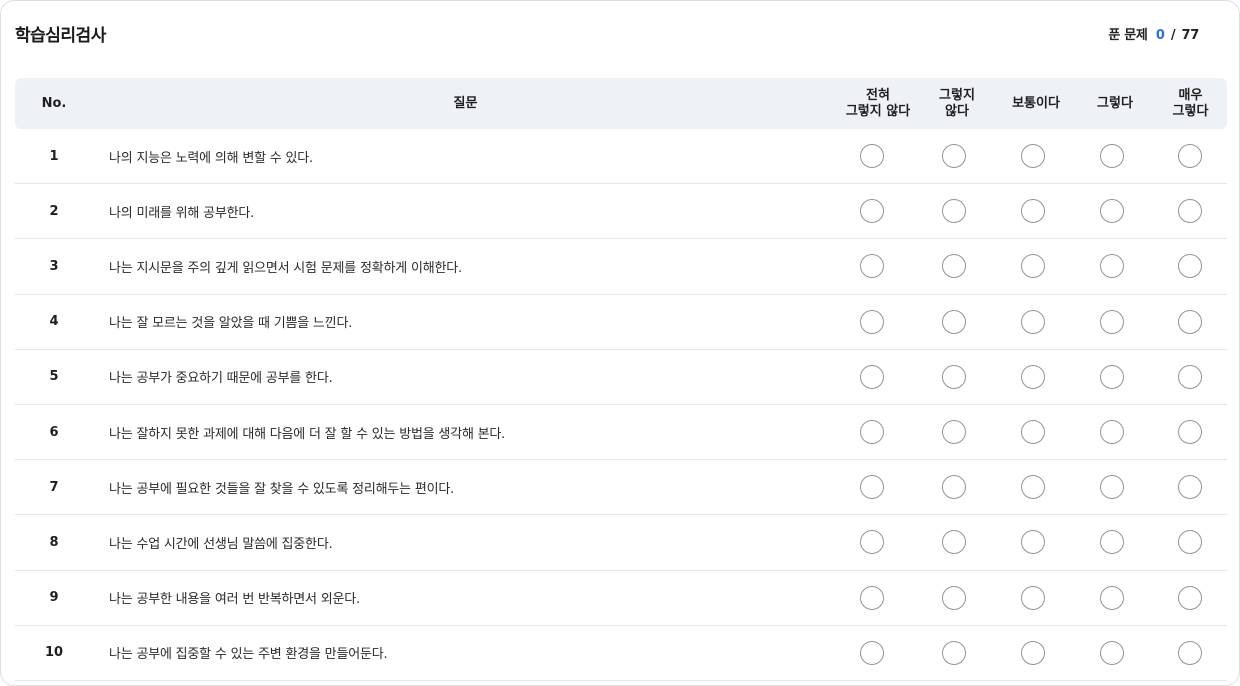  Describe the element at coordinates (231, 324) in the screenshot. I see `question-text: 나는 잘 모르는 것을 알았을 때 기쁨을 느낀다.` at that location.